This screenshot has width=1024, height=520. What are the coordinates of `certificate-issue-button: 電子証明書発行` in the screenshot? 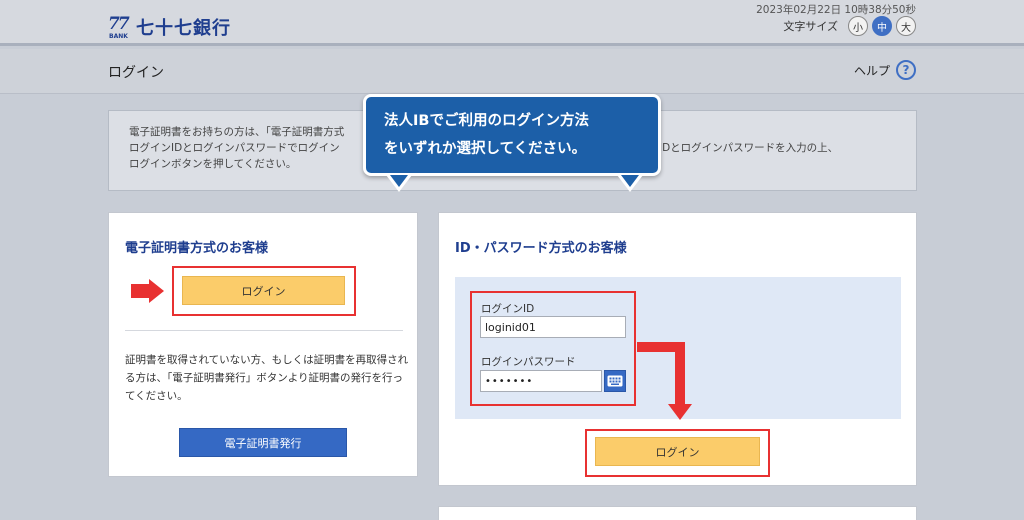 It's located at (263, 442).